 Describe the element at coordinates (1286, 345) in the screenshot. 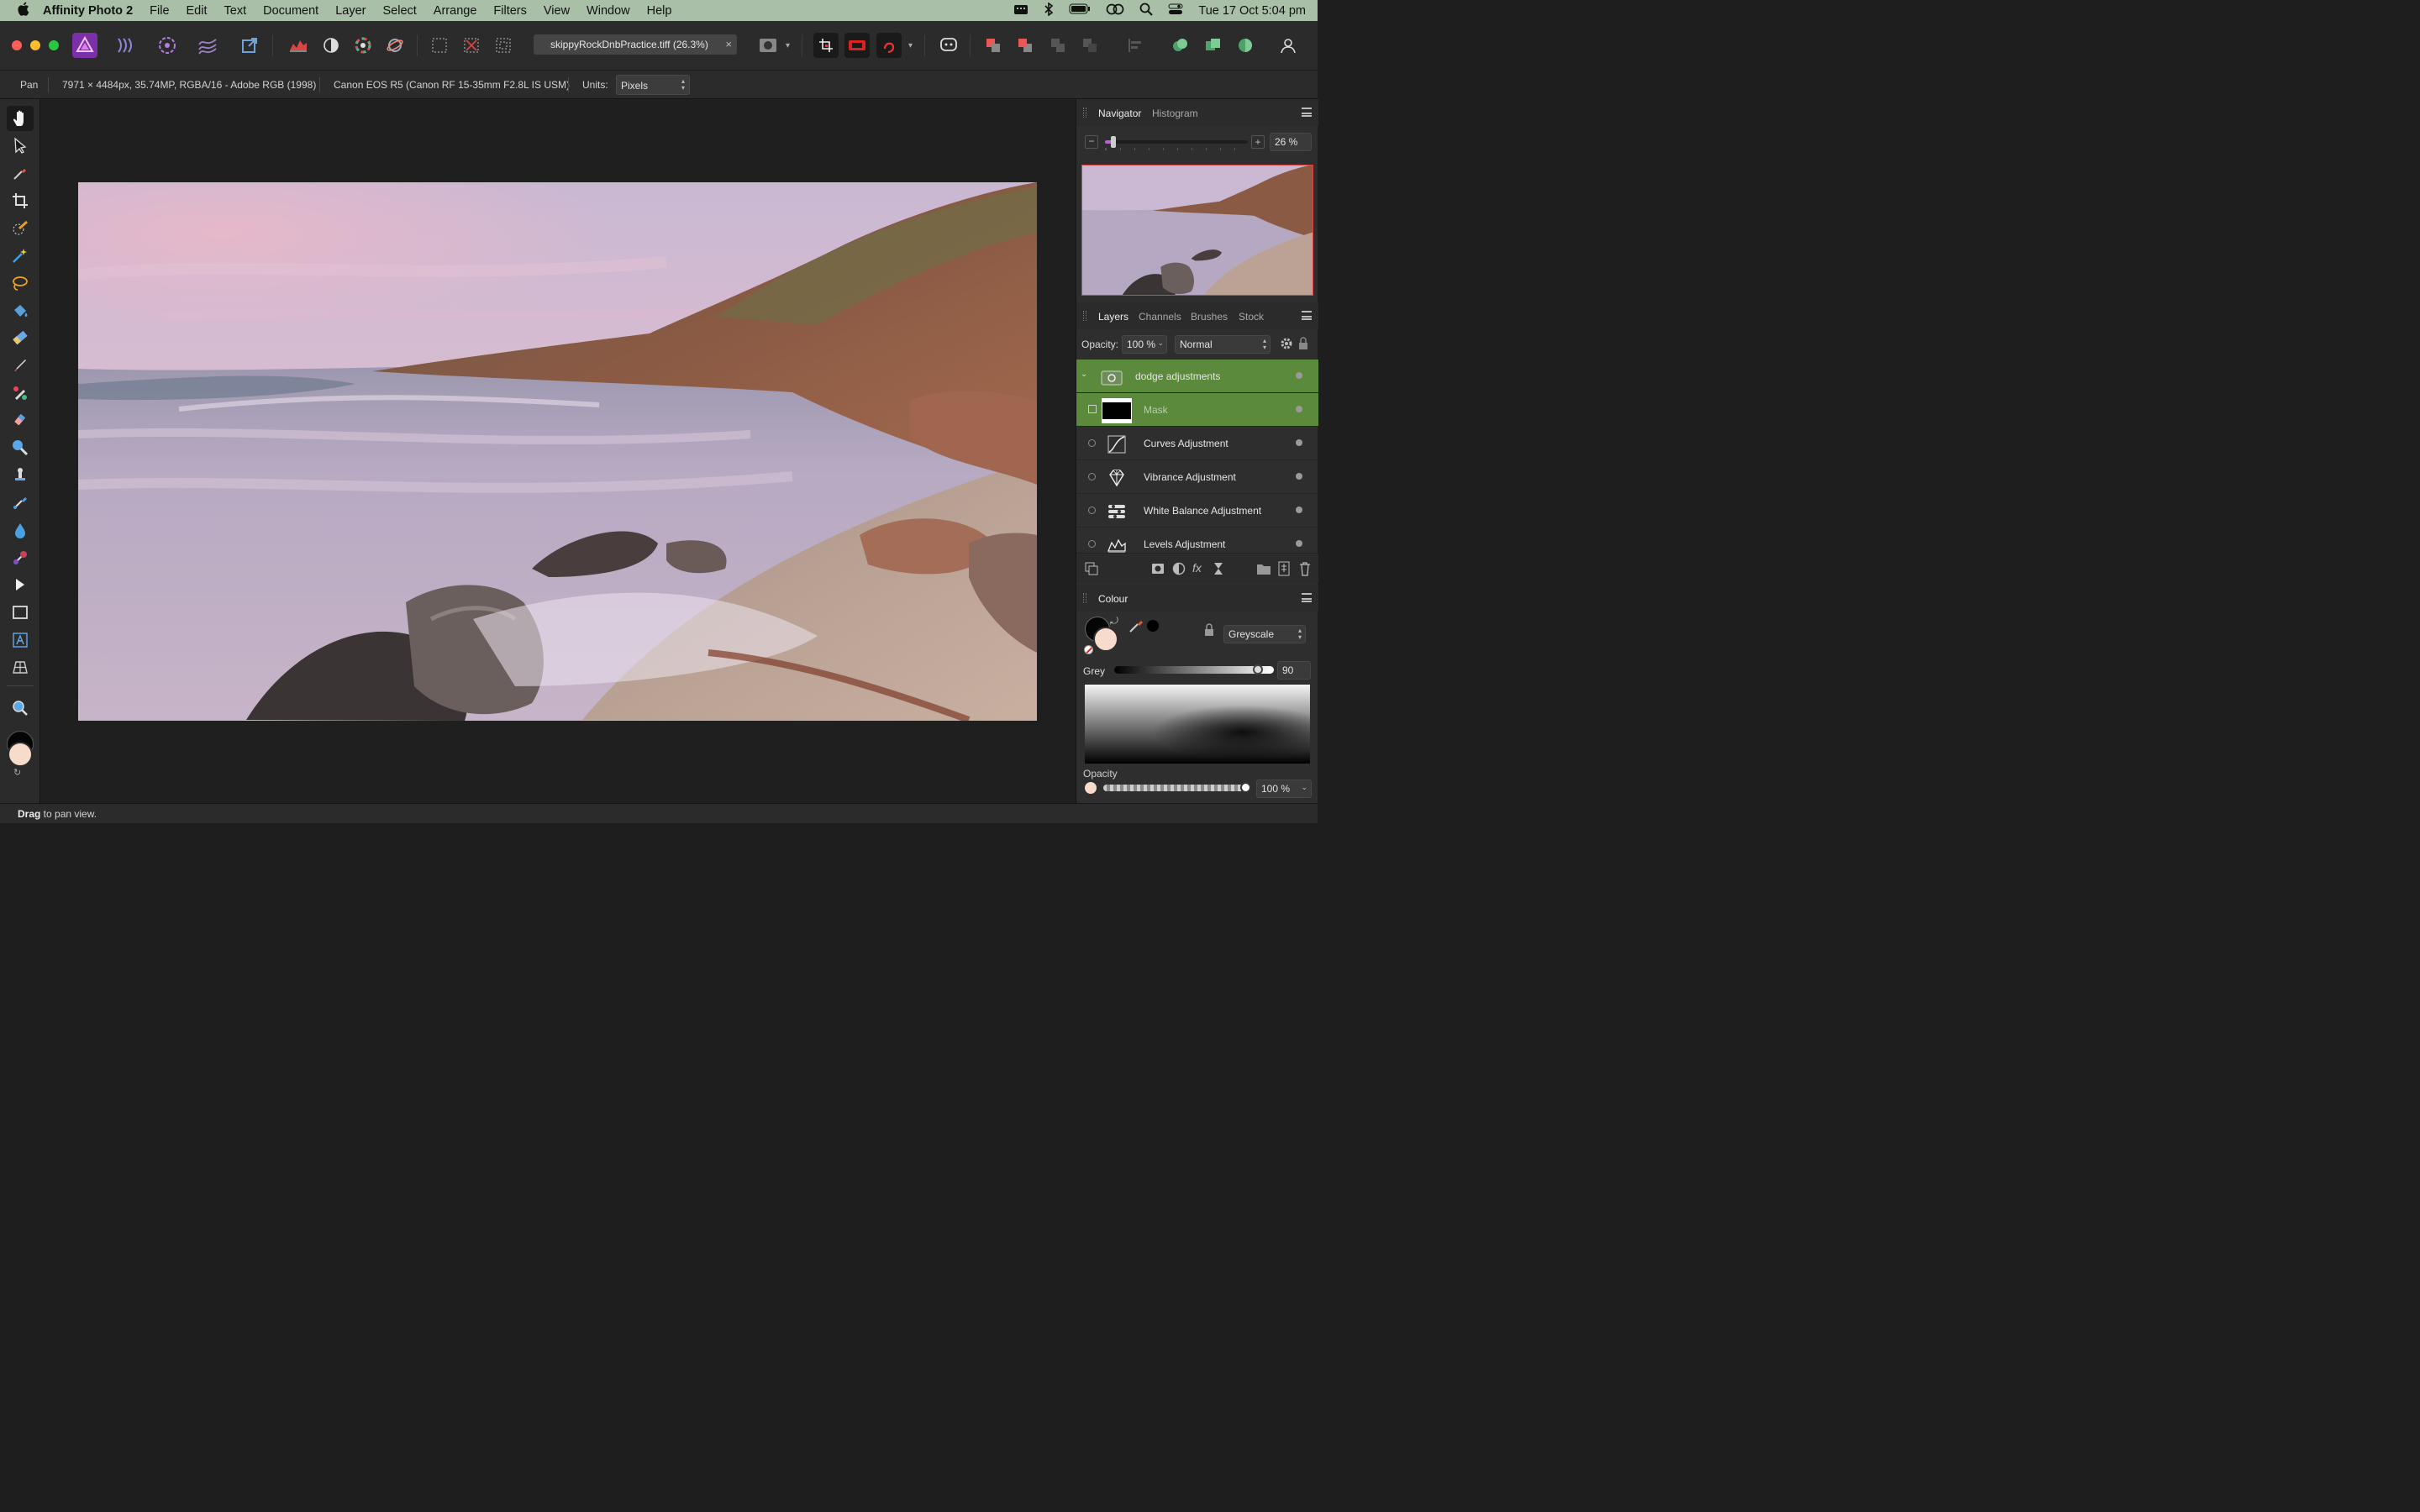

I see `gear-icon` at that location.